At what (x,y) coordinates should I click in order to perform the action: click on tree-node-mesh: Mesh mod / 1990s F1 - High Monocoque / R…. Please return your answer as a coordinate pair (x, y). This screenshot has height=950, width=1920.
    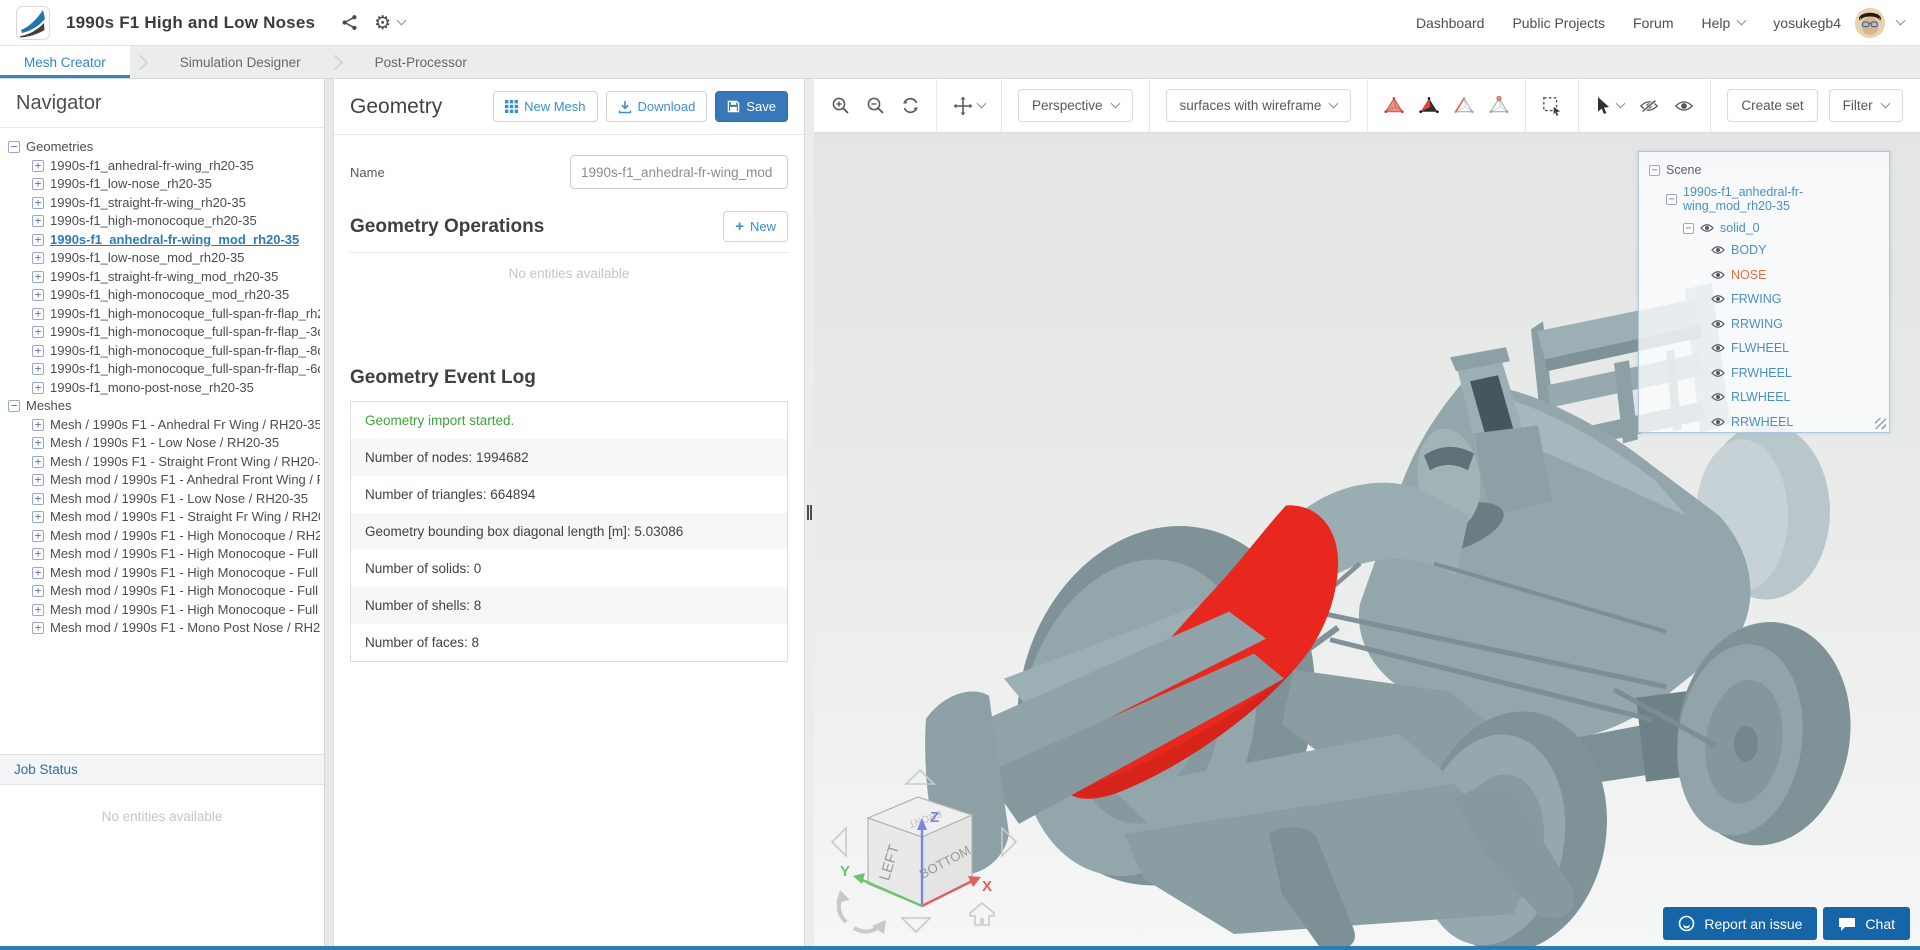
    Looking at the image, I should click on (164, 536).